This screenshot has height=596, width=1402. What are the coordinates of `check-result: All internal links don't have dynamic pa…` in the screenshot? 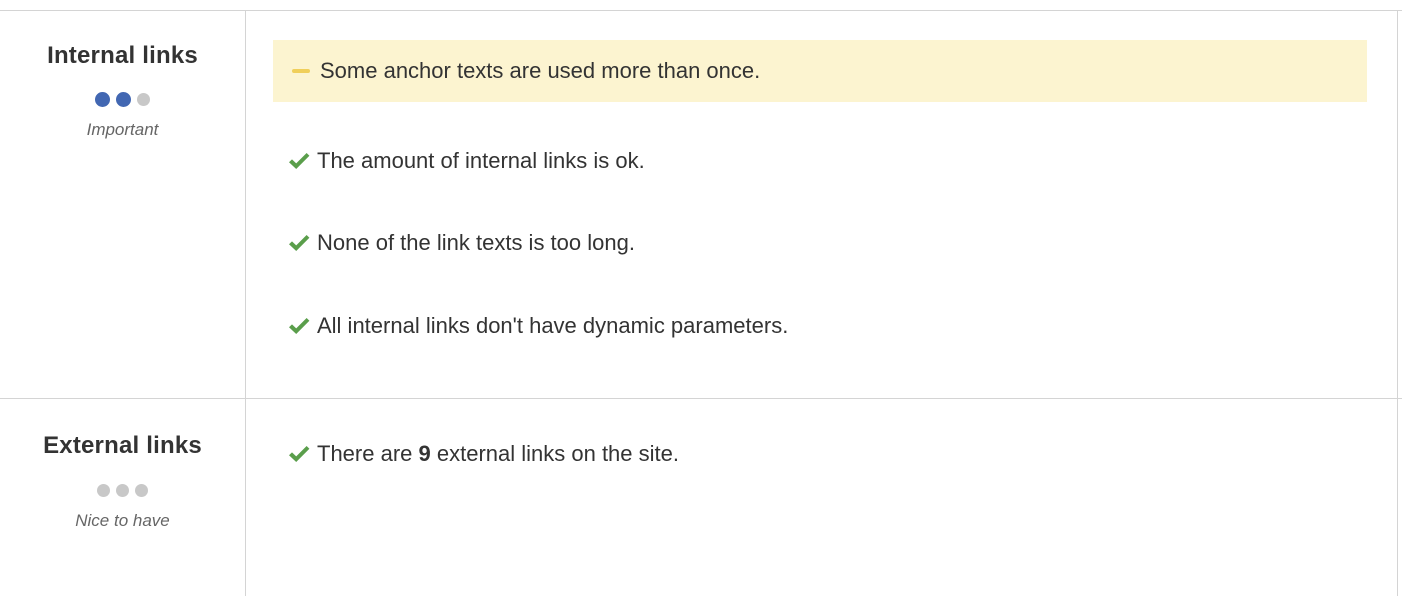 It's located at (537, 326).